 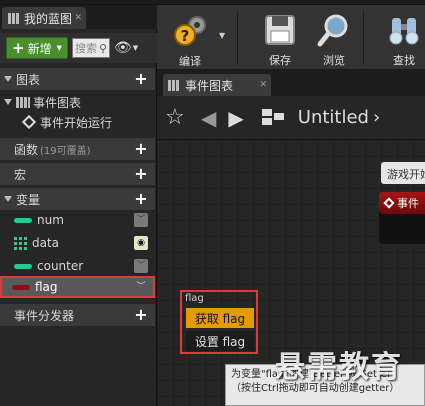 I want to click on section-event-dispatchers: 事件分发器 +, so click(x=77, y=315).